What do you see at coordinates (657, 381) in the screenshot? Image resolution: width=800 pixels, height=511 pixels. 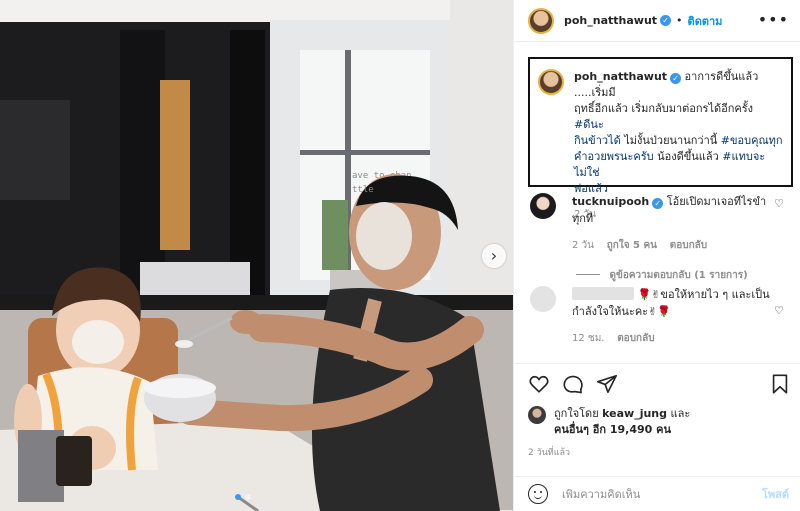 I see `post-actions` at bounding box center [657, 381].